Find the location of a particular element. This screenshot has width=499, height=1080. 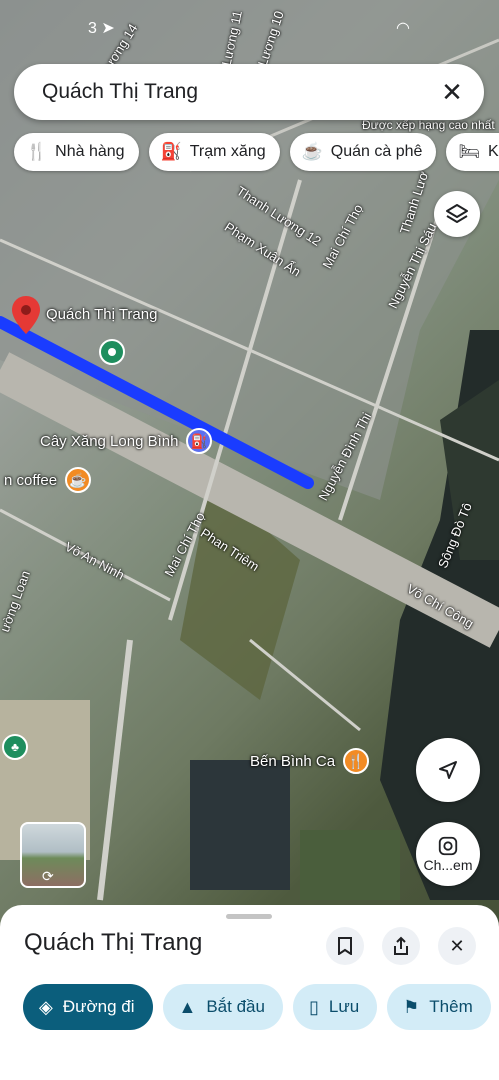

action-label: Lưu is located at coordinates (344, 1006).